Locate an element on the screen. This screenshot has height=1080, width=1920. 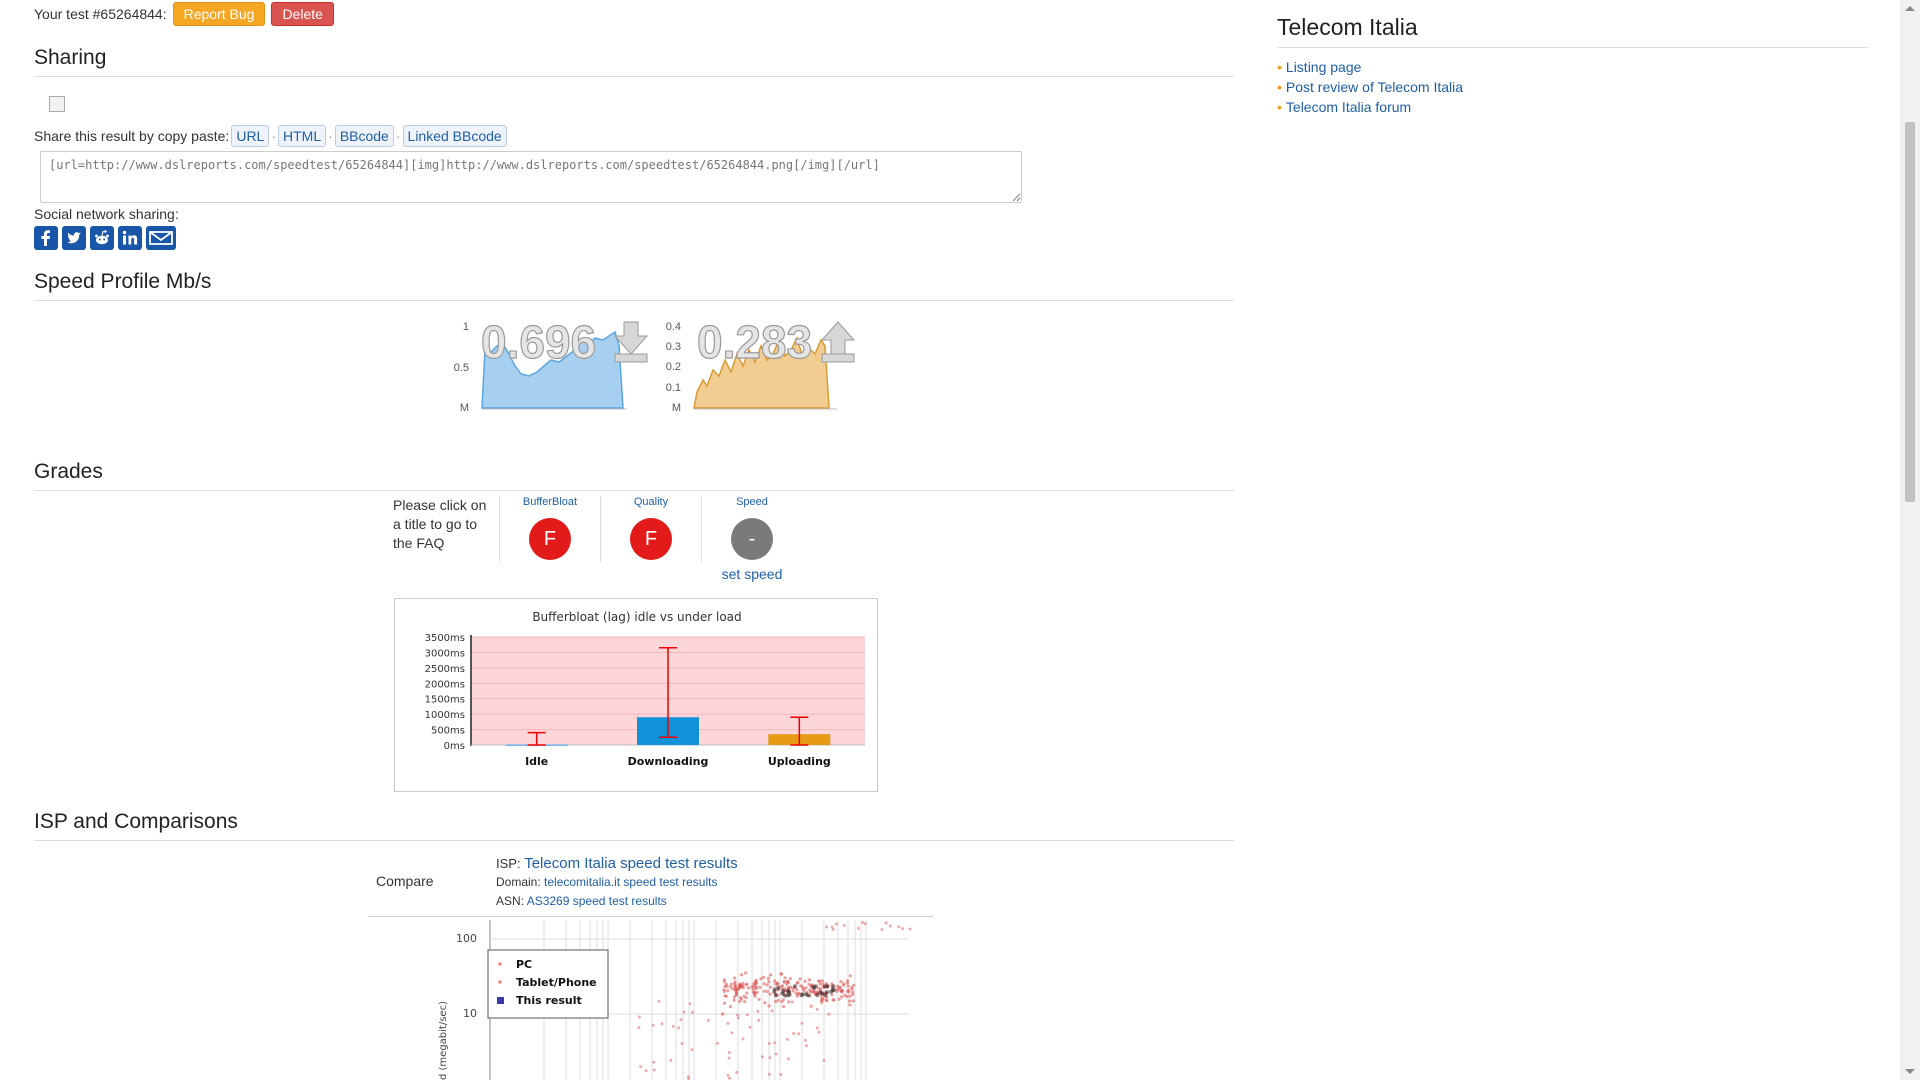
bufferbloat-ytick: 2500ms is located at coordinates (445, 669).